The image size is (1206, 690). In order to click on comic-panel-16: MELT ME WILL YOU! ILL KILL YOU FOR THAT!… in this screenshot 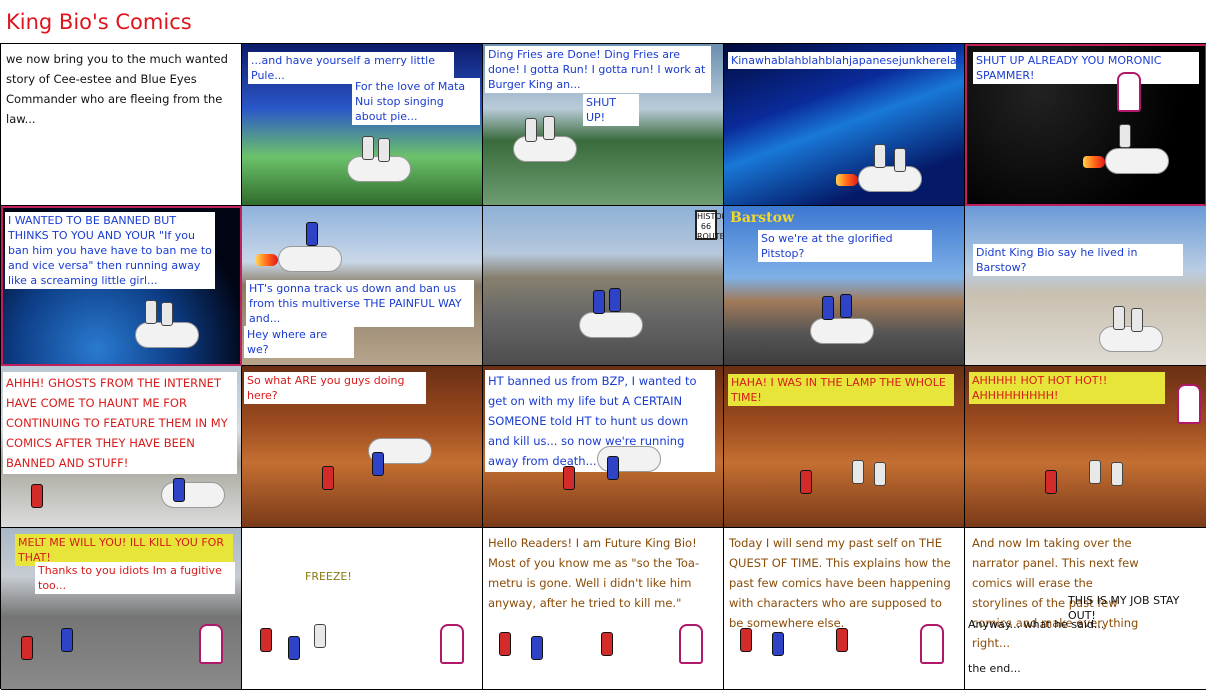, I will do `click(121, 609)`.